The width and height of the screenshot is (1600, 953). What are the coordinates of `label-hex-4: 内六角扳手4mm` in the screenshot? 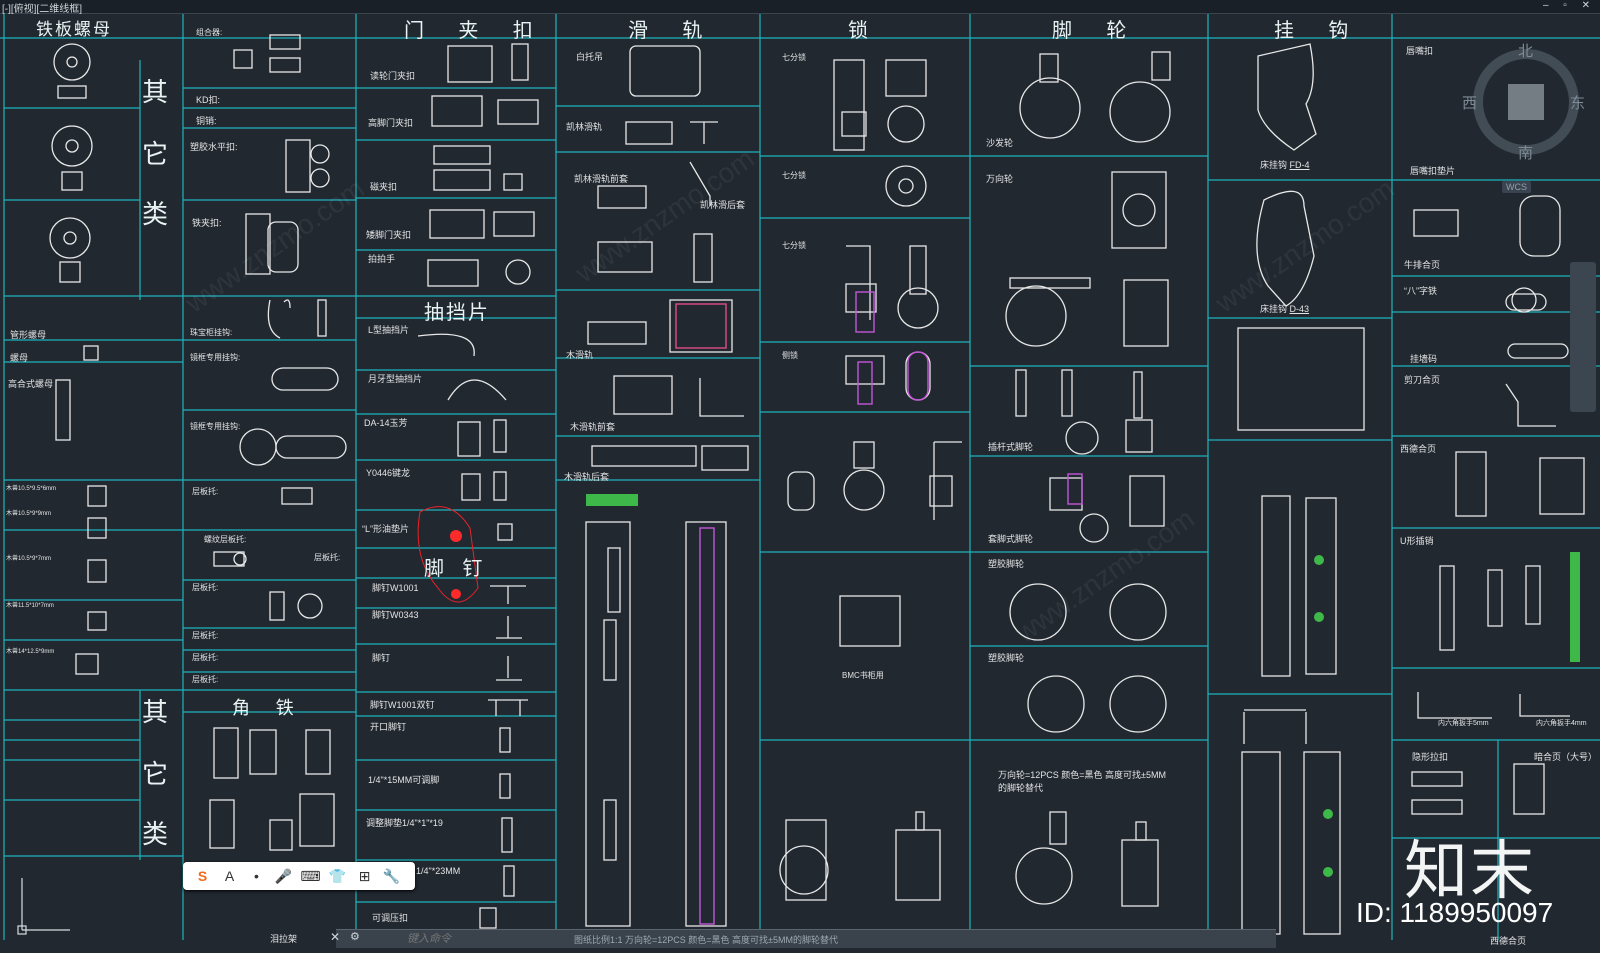 It's located at (1561, 723).